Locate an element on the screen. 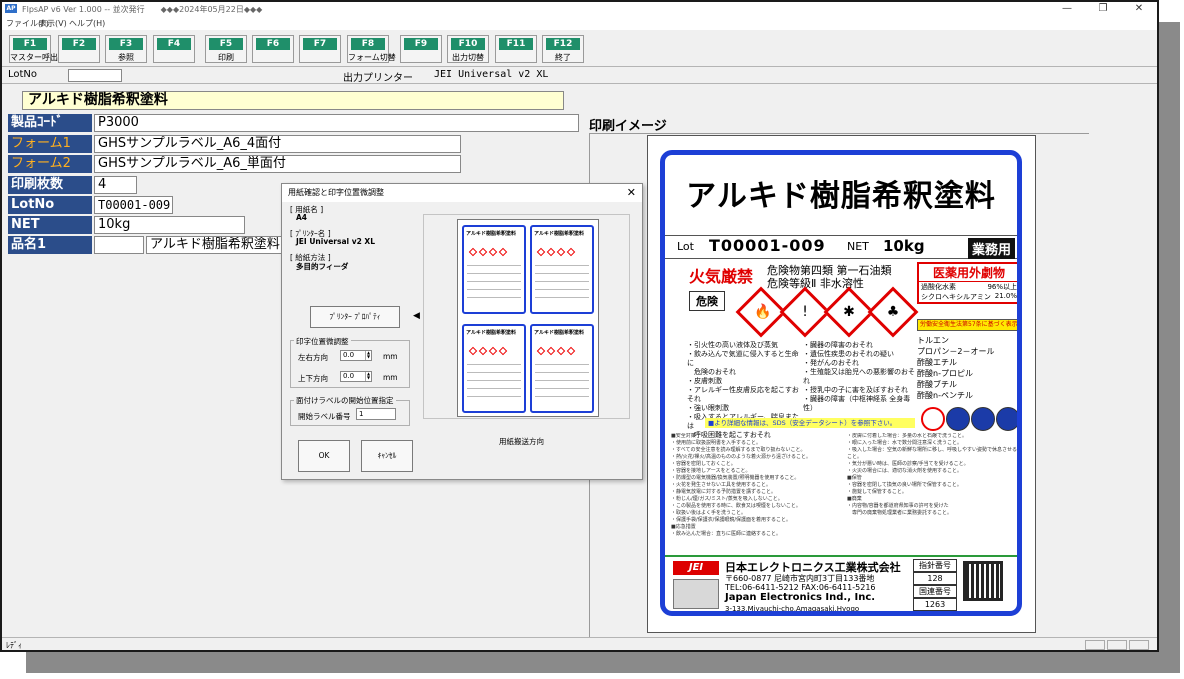 The image size is (1184, 679). precaution-line: ・静電気放電に対する予防措置を講ずること。 is located at coordinates (724, 492).